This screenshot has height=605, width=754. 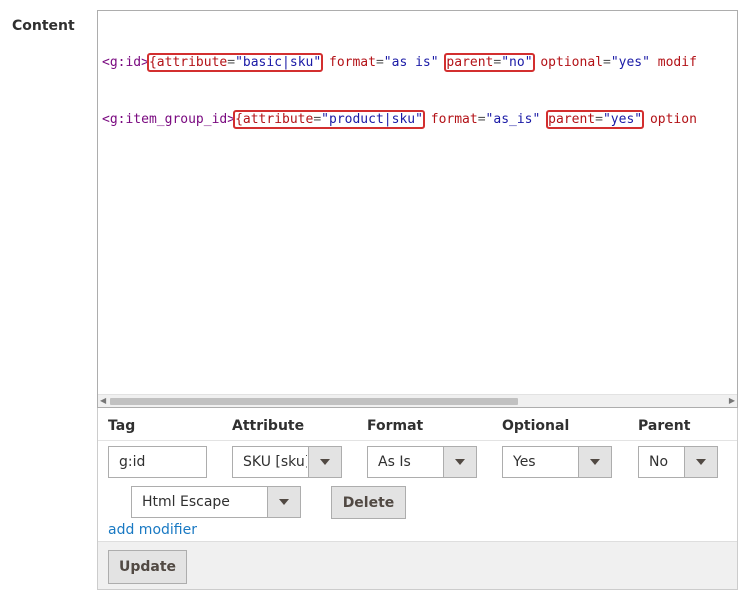 What do you see at coordinates (186, 502) in the screenshot?
I see `modifier-select-value: Html Escape` at bounding box center [186, 502].